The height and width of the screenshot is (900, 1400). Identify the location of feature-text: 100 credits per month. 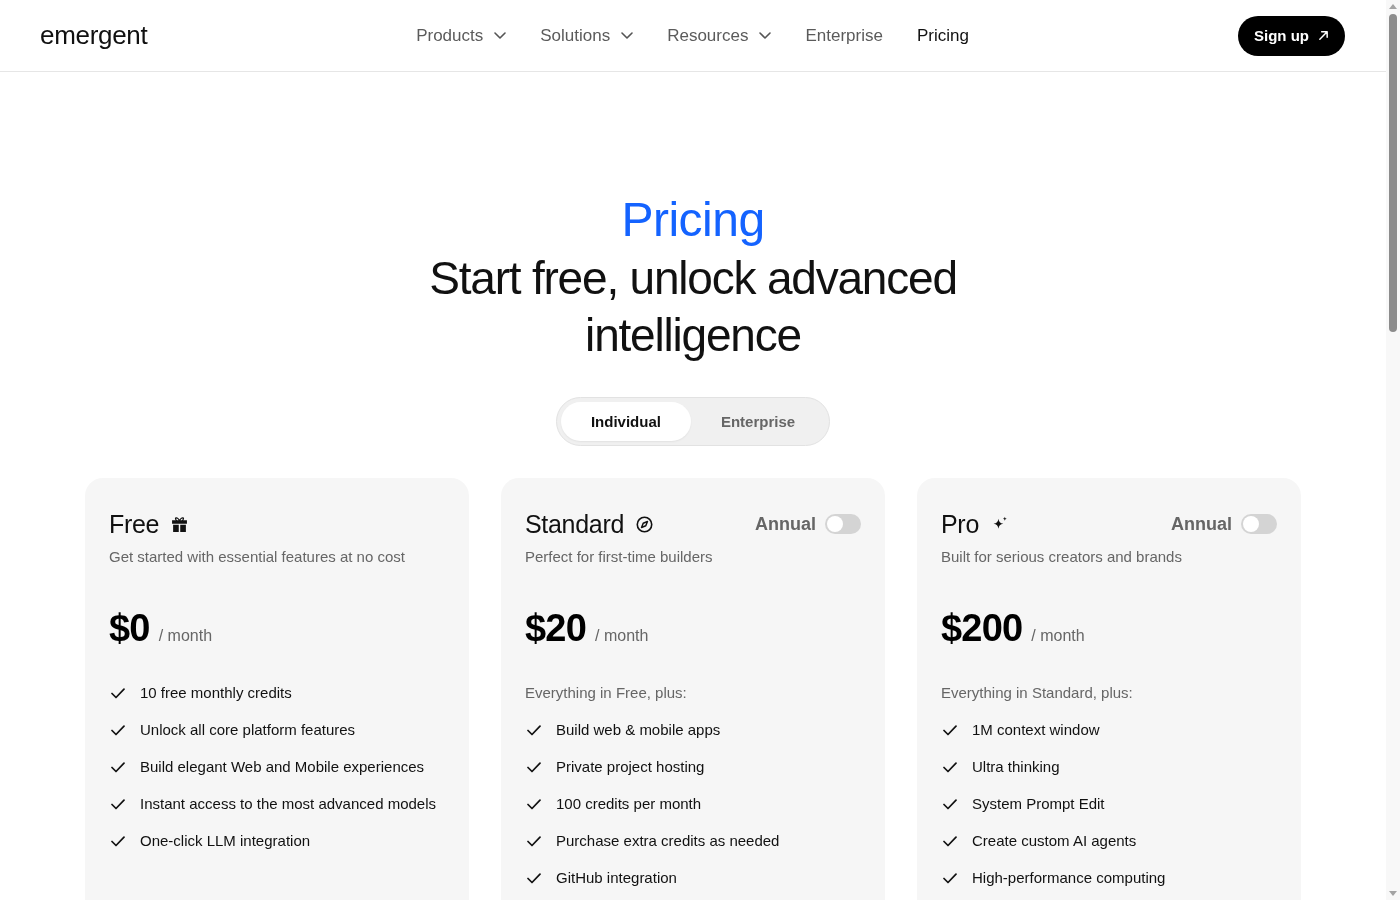
(629, 804).